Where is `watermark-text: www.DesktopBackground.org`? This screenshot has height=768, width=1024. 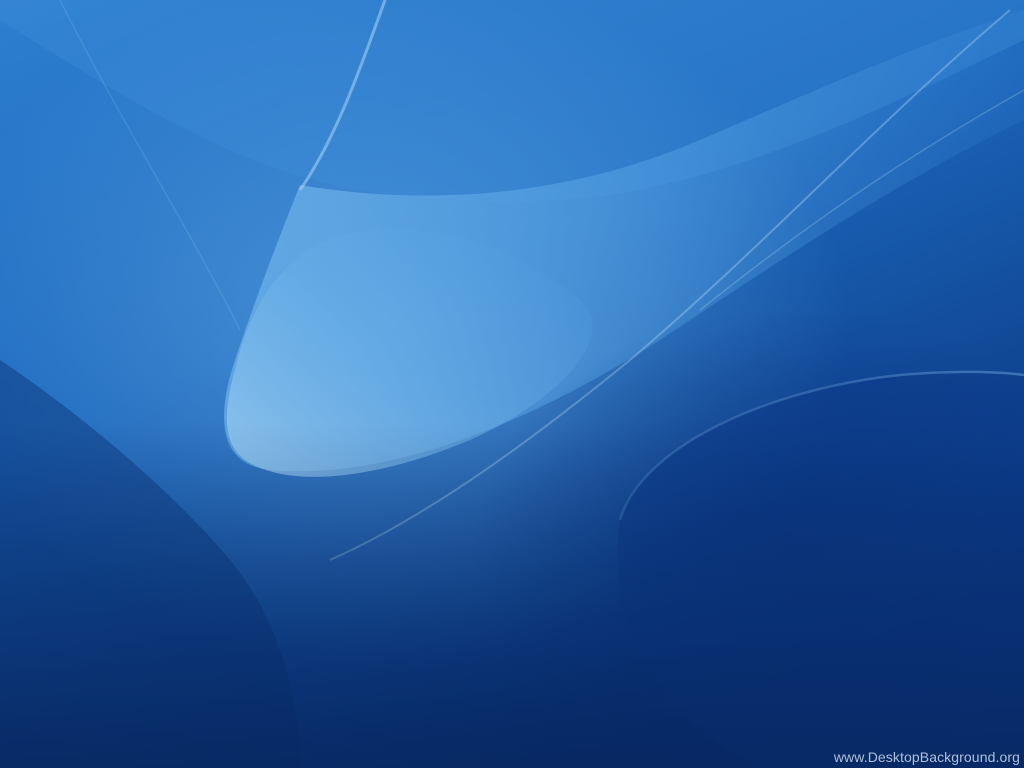
watermark-text: www.DesktopBackground.org is located at coordinates (926, 757).